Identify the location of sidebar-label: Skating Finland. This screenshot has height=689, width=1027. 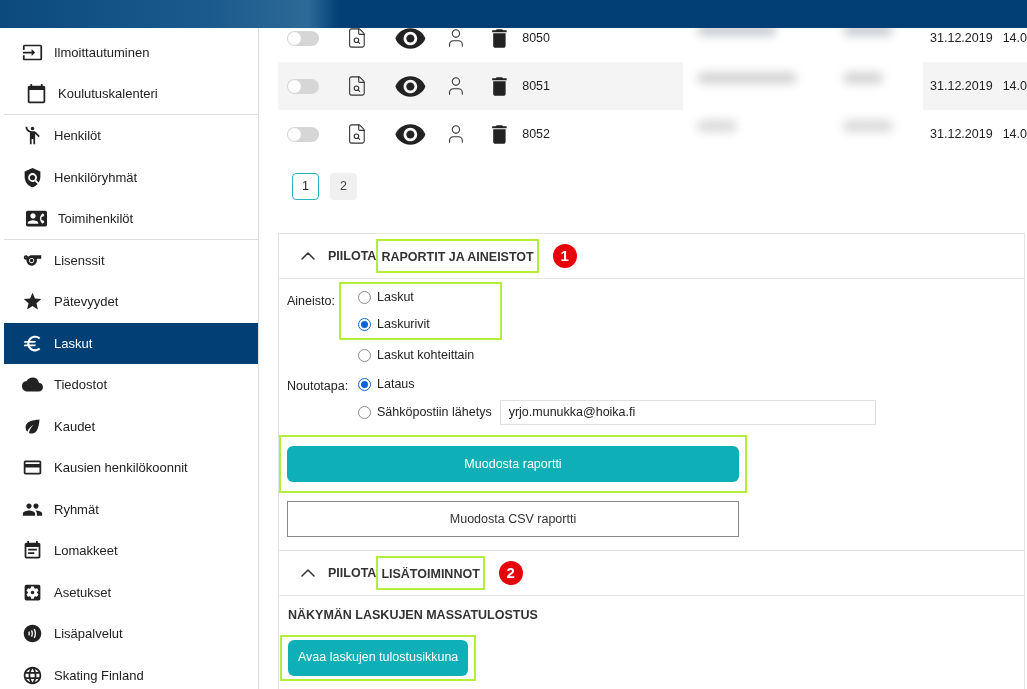
(99, 675).